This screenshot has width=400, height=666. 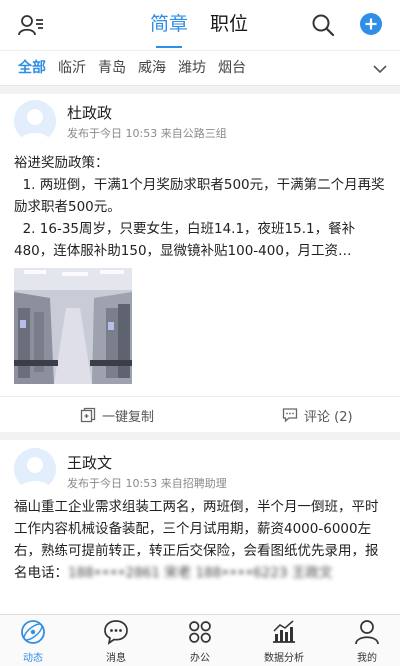 I want to click on chevron-down-icon, so click(x=380, y=69).